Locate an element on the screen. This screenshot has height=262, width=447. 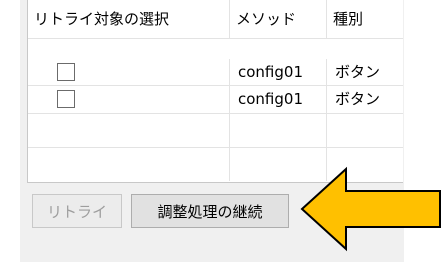
column-header-retry-select: リトライ対象の選択 is located at coordinates (129, 19).